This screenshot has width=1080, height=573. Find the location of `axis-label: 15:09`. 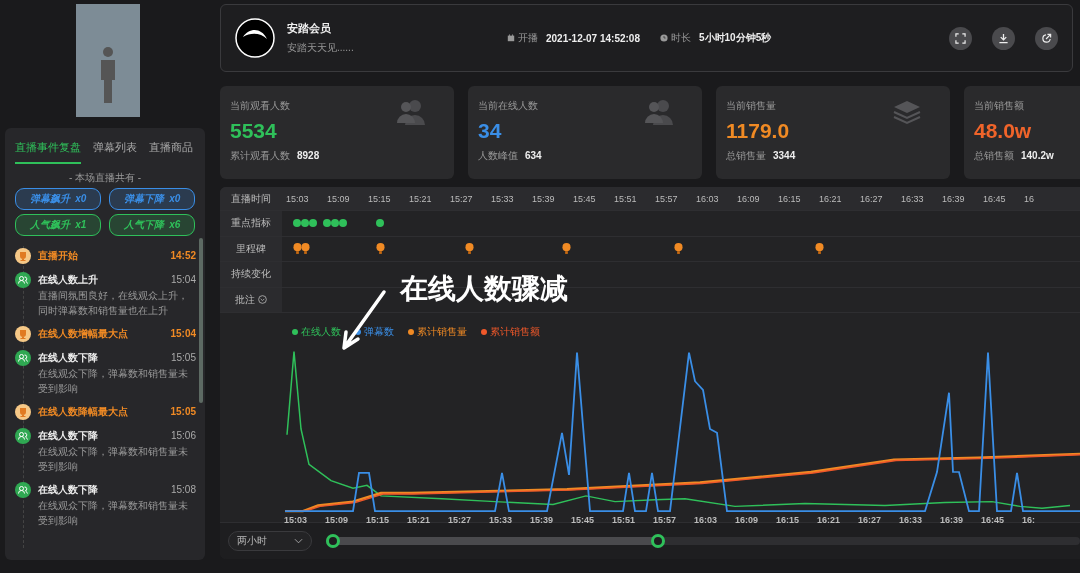

axis-label: 15:09 is located at coordinates (337, 520).